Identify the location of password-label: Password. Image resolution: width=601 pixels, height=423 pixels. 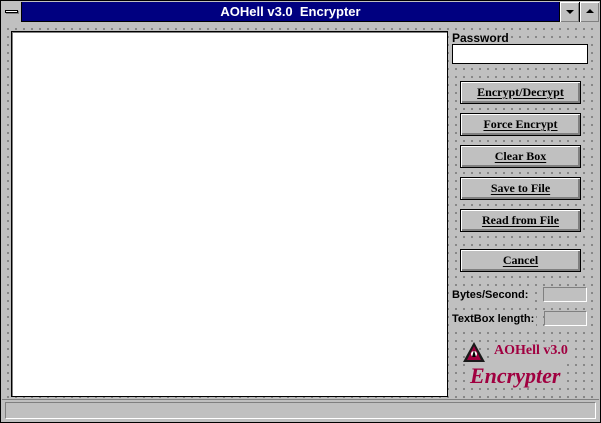
(481, 38).